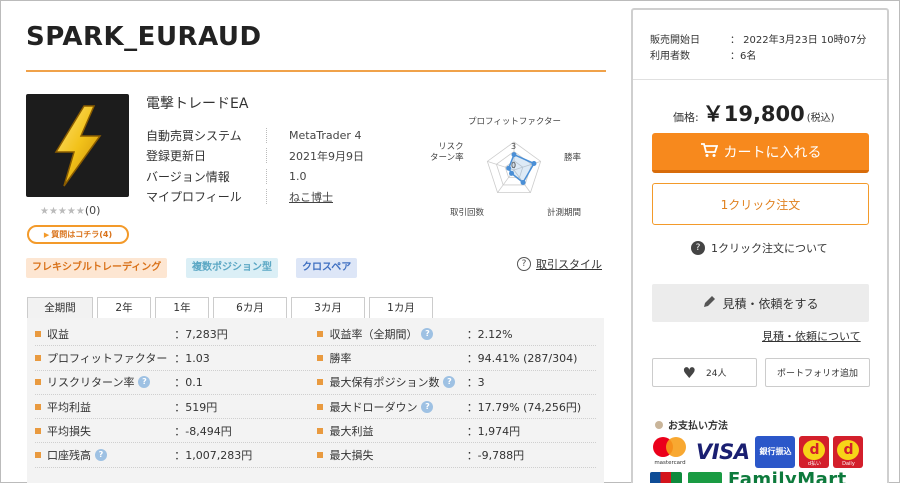 The width and height of the screenshot is (900, 483). Describe the element at coordinates (340, 358) in the screenshot. I see `stat-label: 勝率` at that location.